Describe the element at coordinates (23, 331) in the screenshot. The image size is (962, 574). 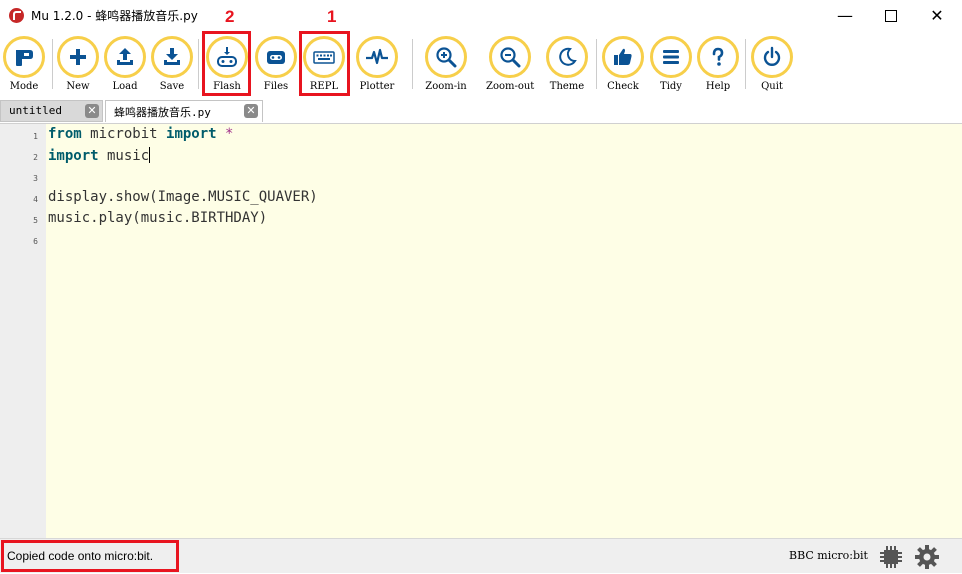
I see `line-number-gutter: 1 2 3 4 5 6` at that location.